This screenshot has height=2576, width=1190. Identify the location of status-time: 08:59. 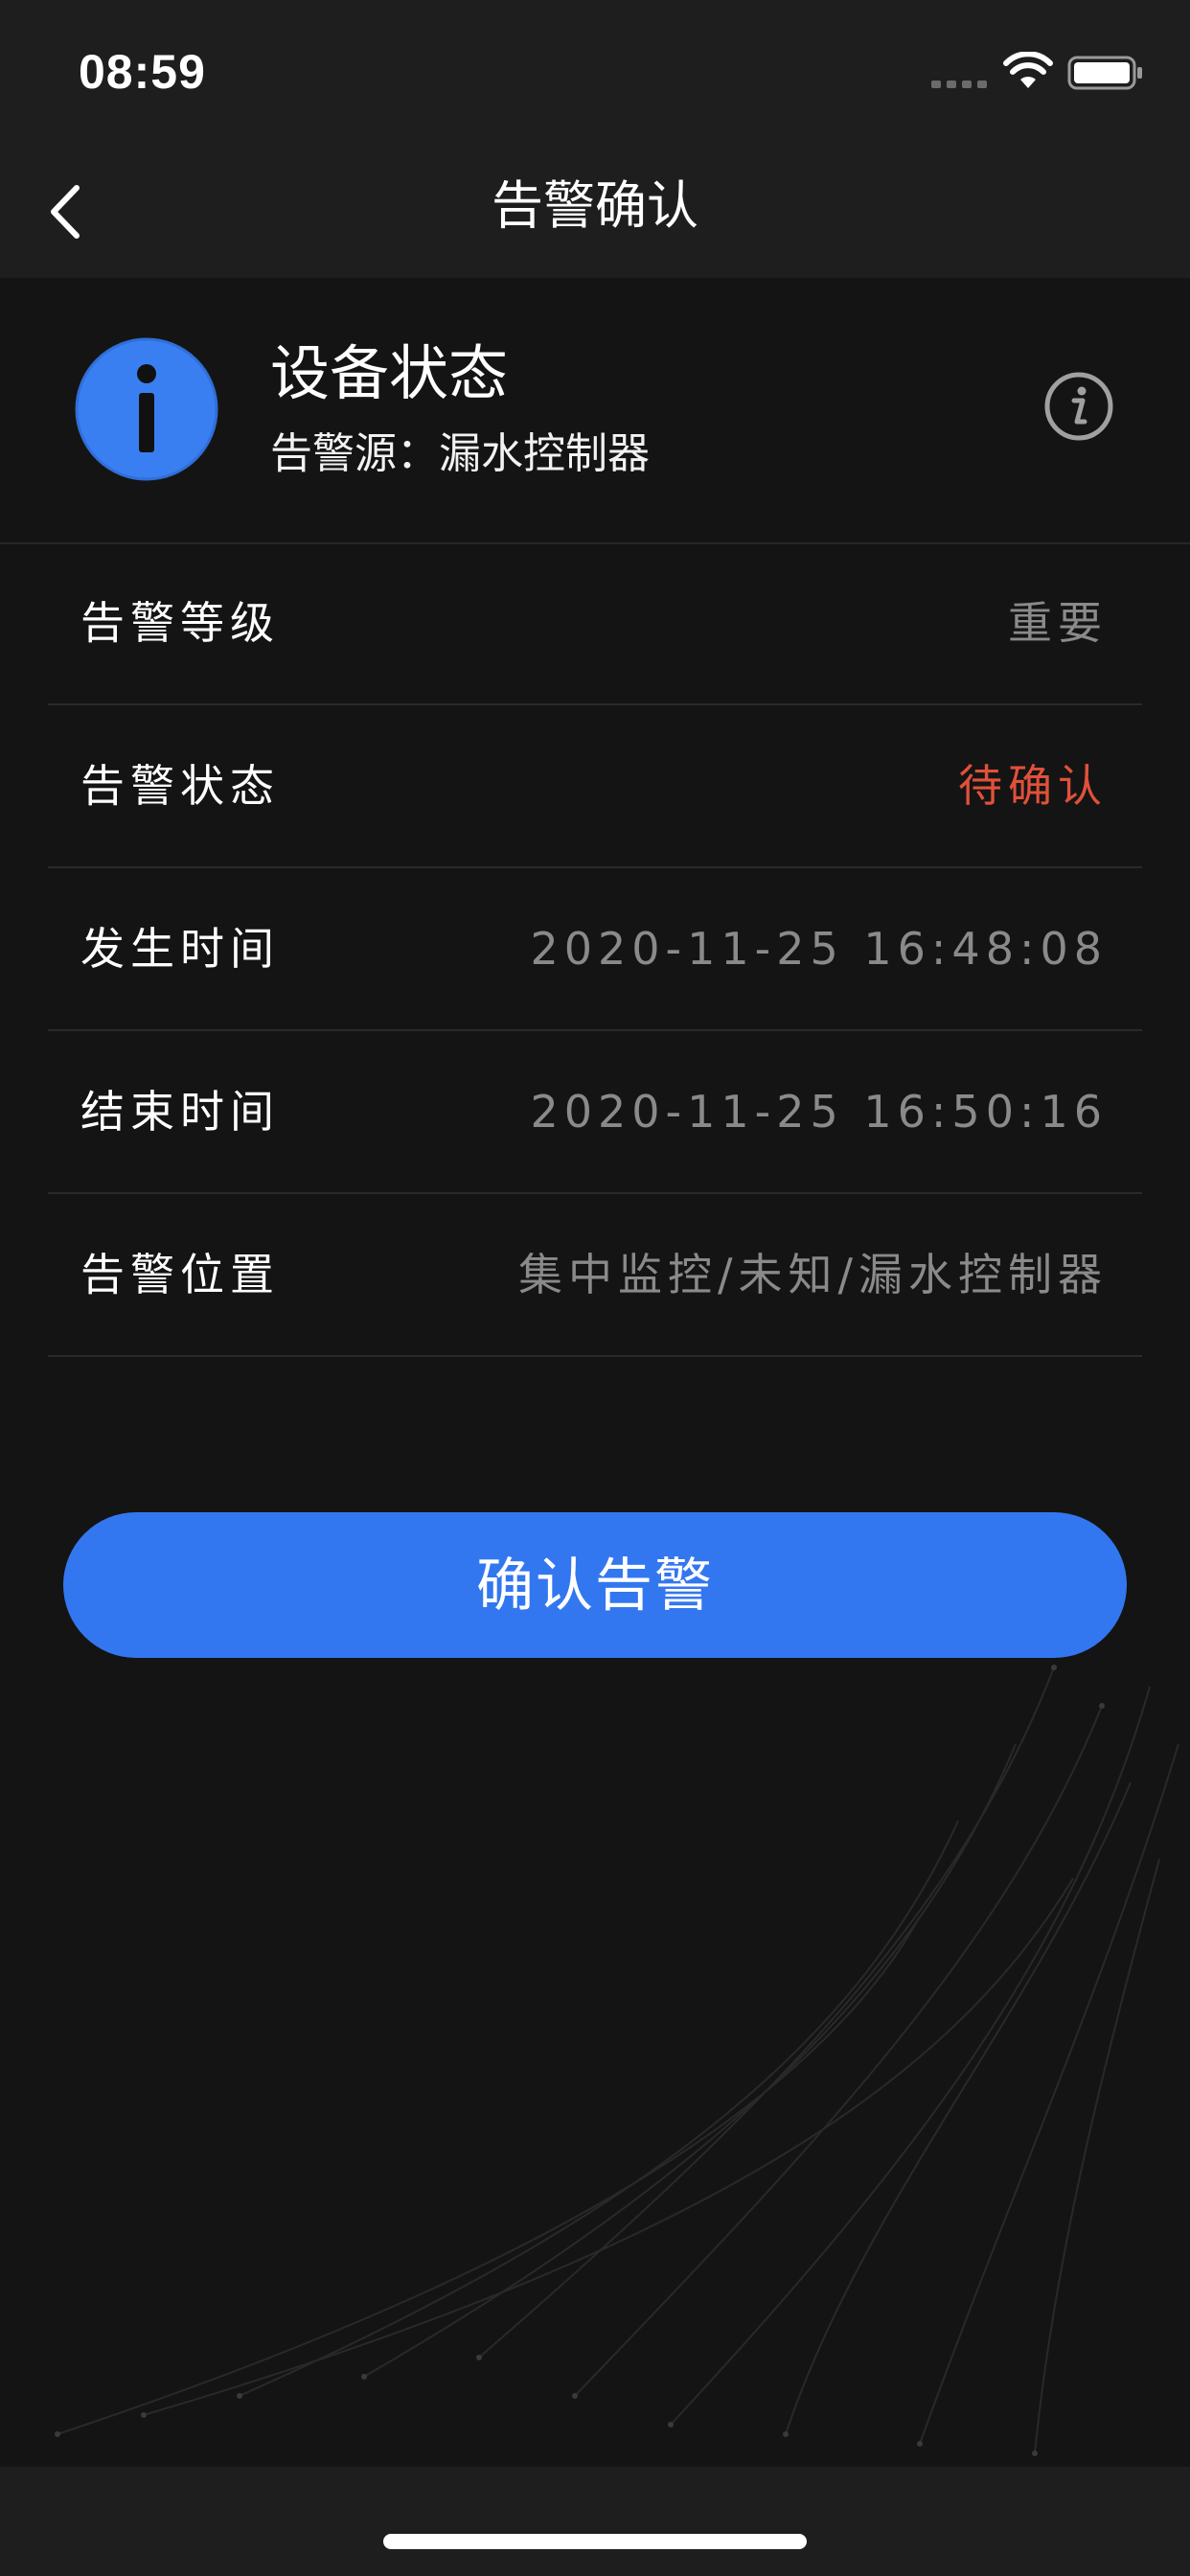
(143, 72).